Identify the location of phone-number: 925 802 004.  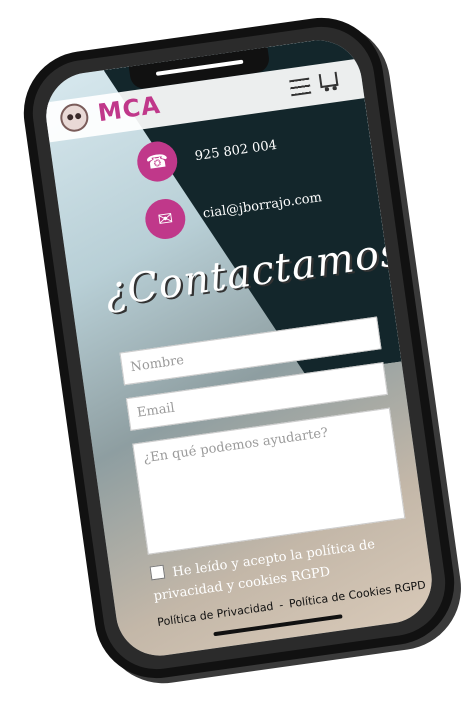
(236, 150).